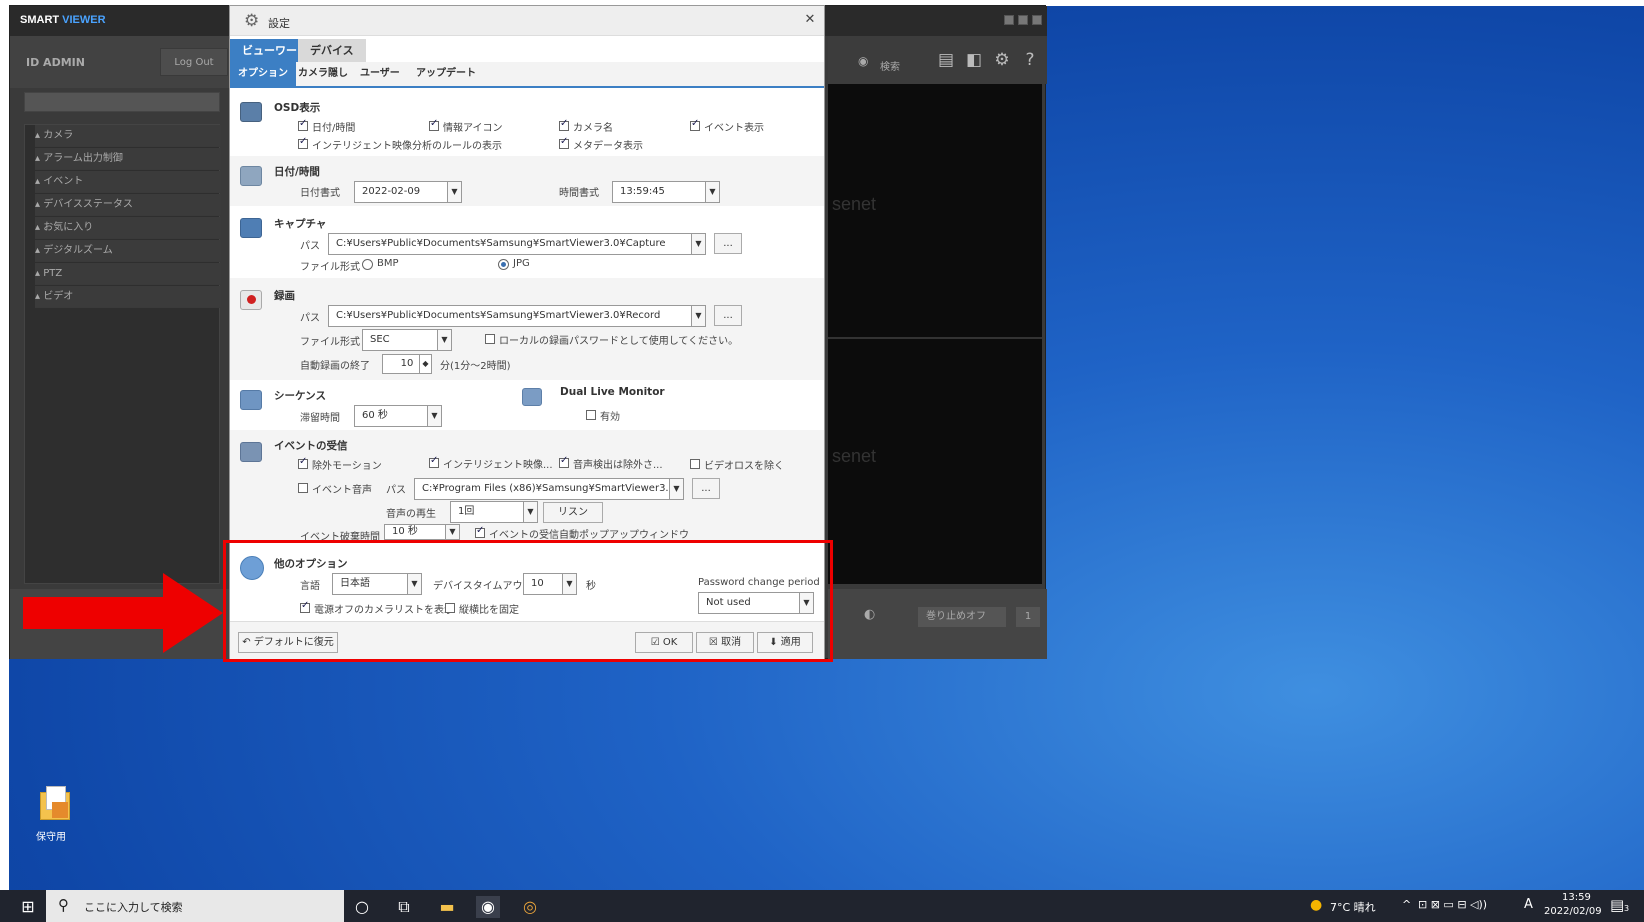  Describe the element at coordinates (303, 488) in the screenshot. I see `event-sound-checkbox` at that location.